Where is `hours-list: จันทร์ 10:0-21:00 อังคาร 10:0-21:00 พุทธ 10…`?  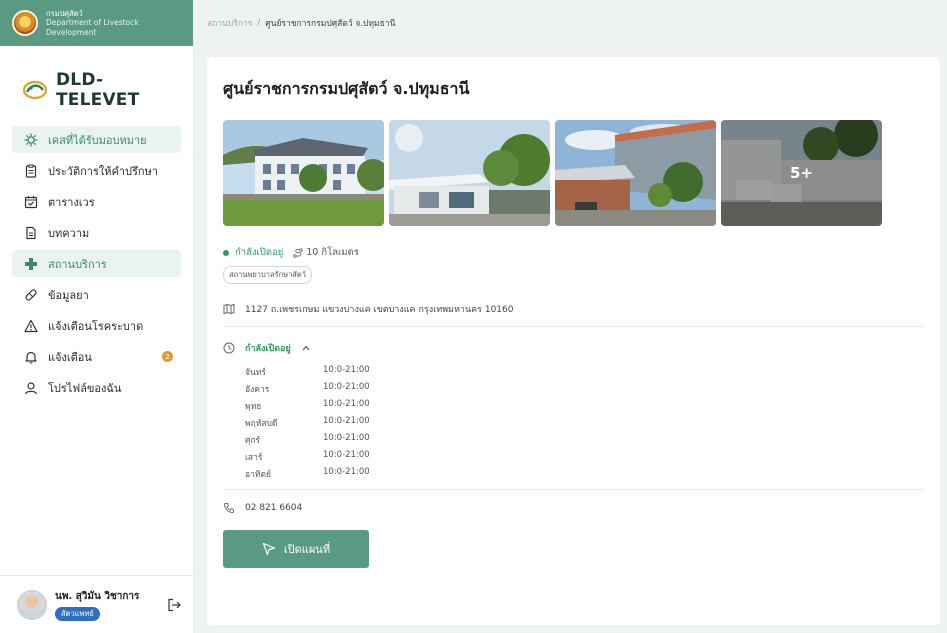
hours-list: จันทร์ 10:0-21:00 อังคาร 10:0-21:00 พุทธ 10… is located at coordinates (584, 423).